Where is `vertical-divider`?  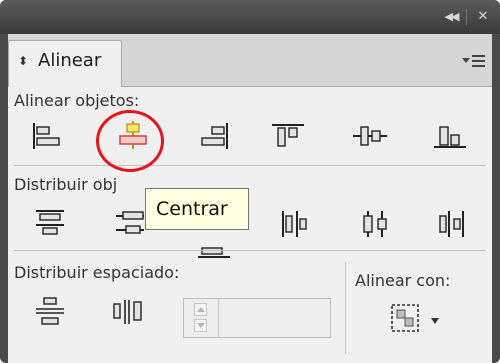
vertical-divider is located at coordinates (345, 308).